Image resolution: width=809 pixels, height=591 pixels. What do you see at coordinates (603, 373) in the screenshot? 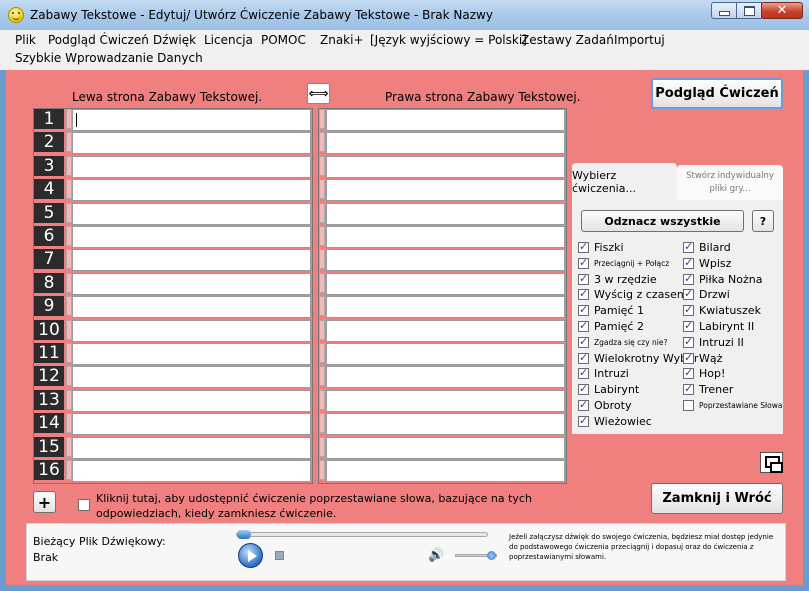
I see `exercise-option: Intruzi` at bounding box center [603, 373].